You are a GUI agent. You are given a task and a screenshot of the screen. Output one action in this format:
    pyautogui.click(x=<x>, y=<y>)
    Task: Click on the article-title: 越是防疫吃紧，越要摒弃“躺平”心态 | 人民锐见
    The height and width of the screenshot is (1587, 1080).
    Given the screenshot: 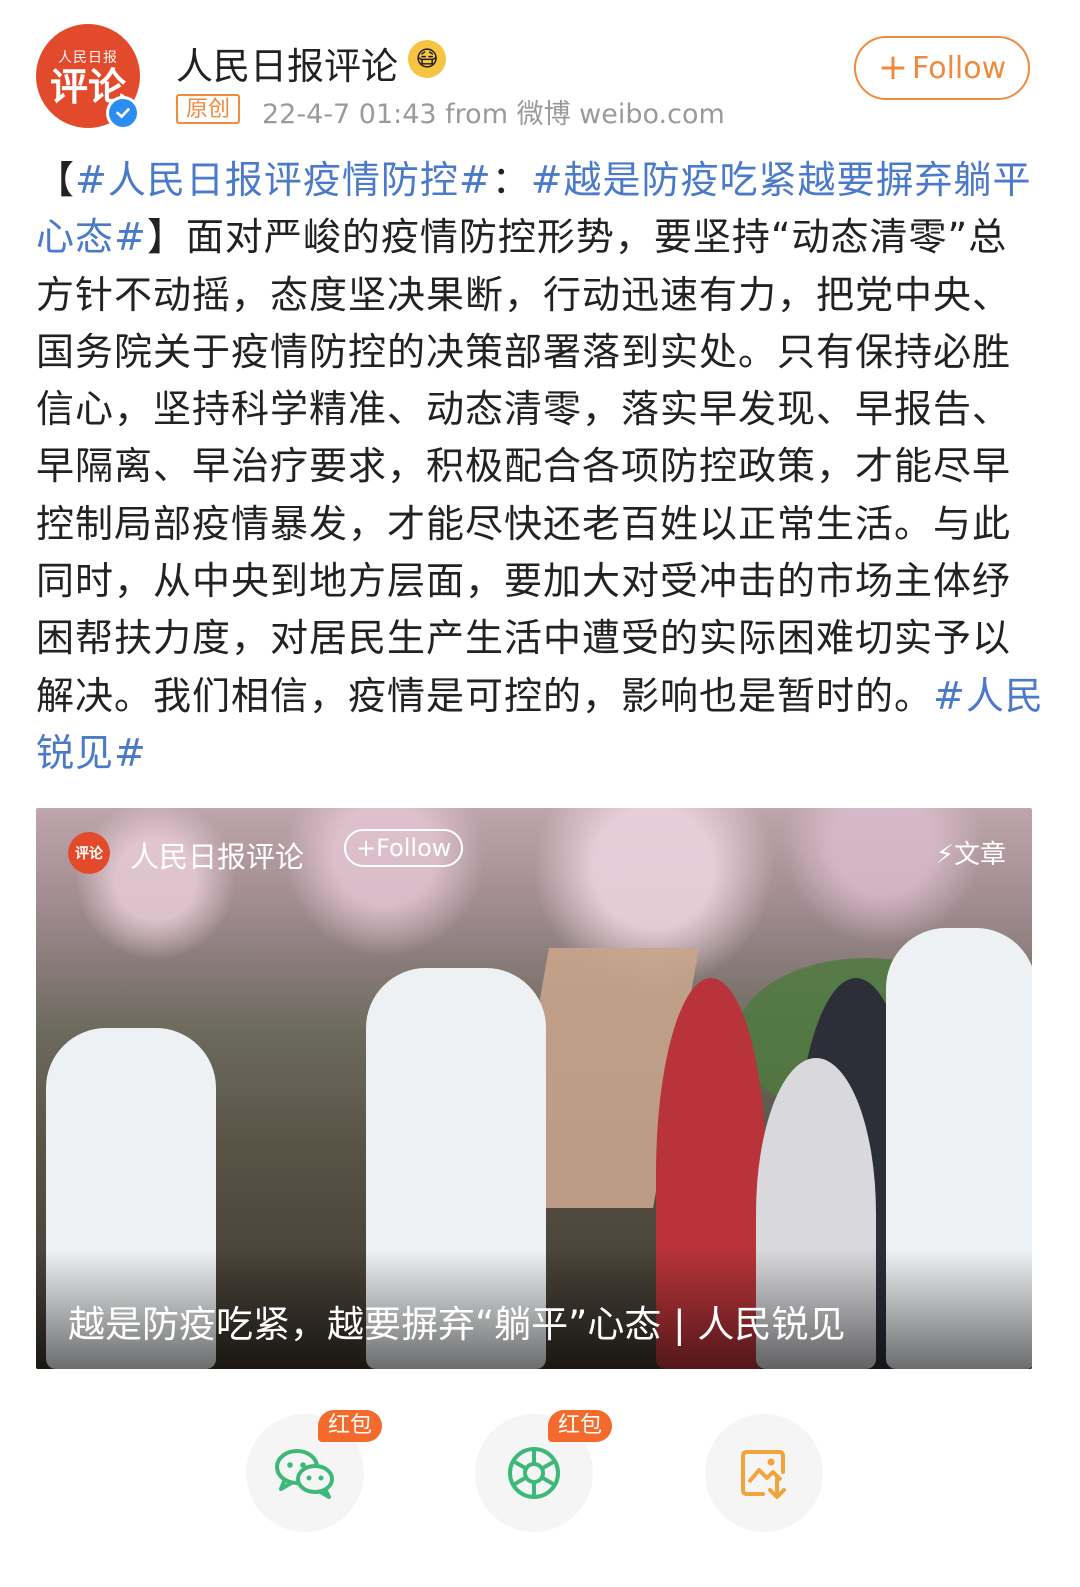 What is the action you would take?
    pyautogui.click(x=457, y=1324)
    